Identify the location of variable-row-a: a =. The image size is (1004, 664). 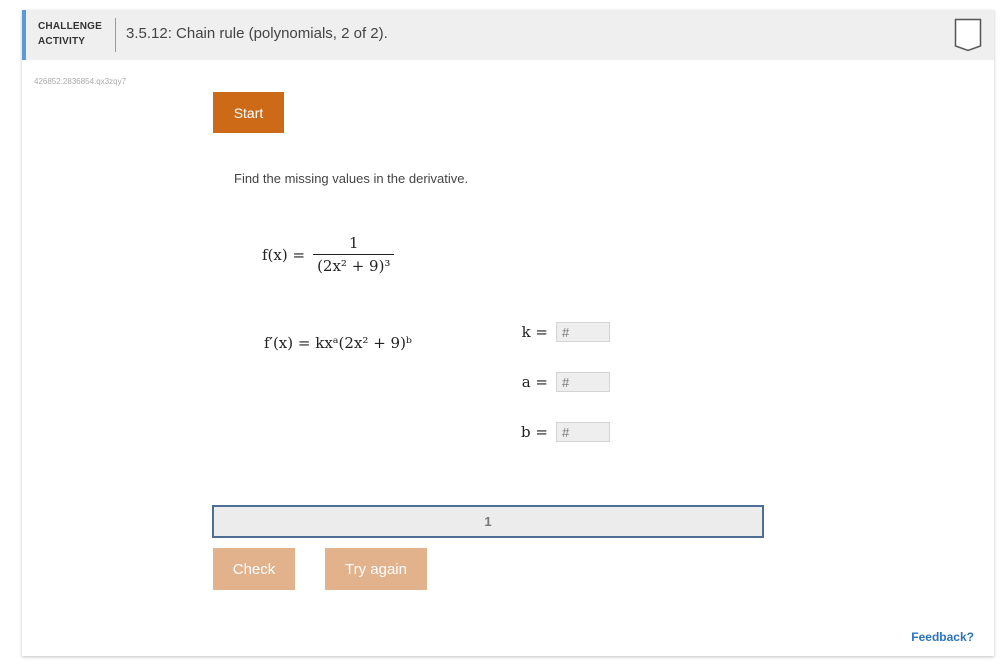
(560, 382).